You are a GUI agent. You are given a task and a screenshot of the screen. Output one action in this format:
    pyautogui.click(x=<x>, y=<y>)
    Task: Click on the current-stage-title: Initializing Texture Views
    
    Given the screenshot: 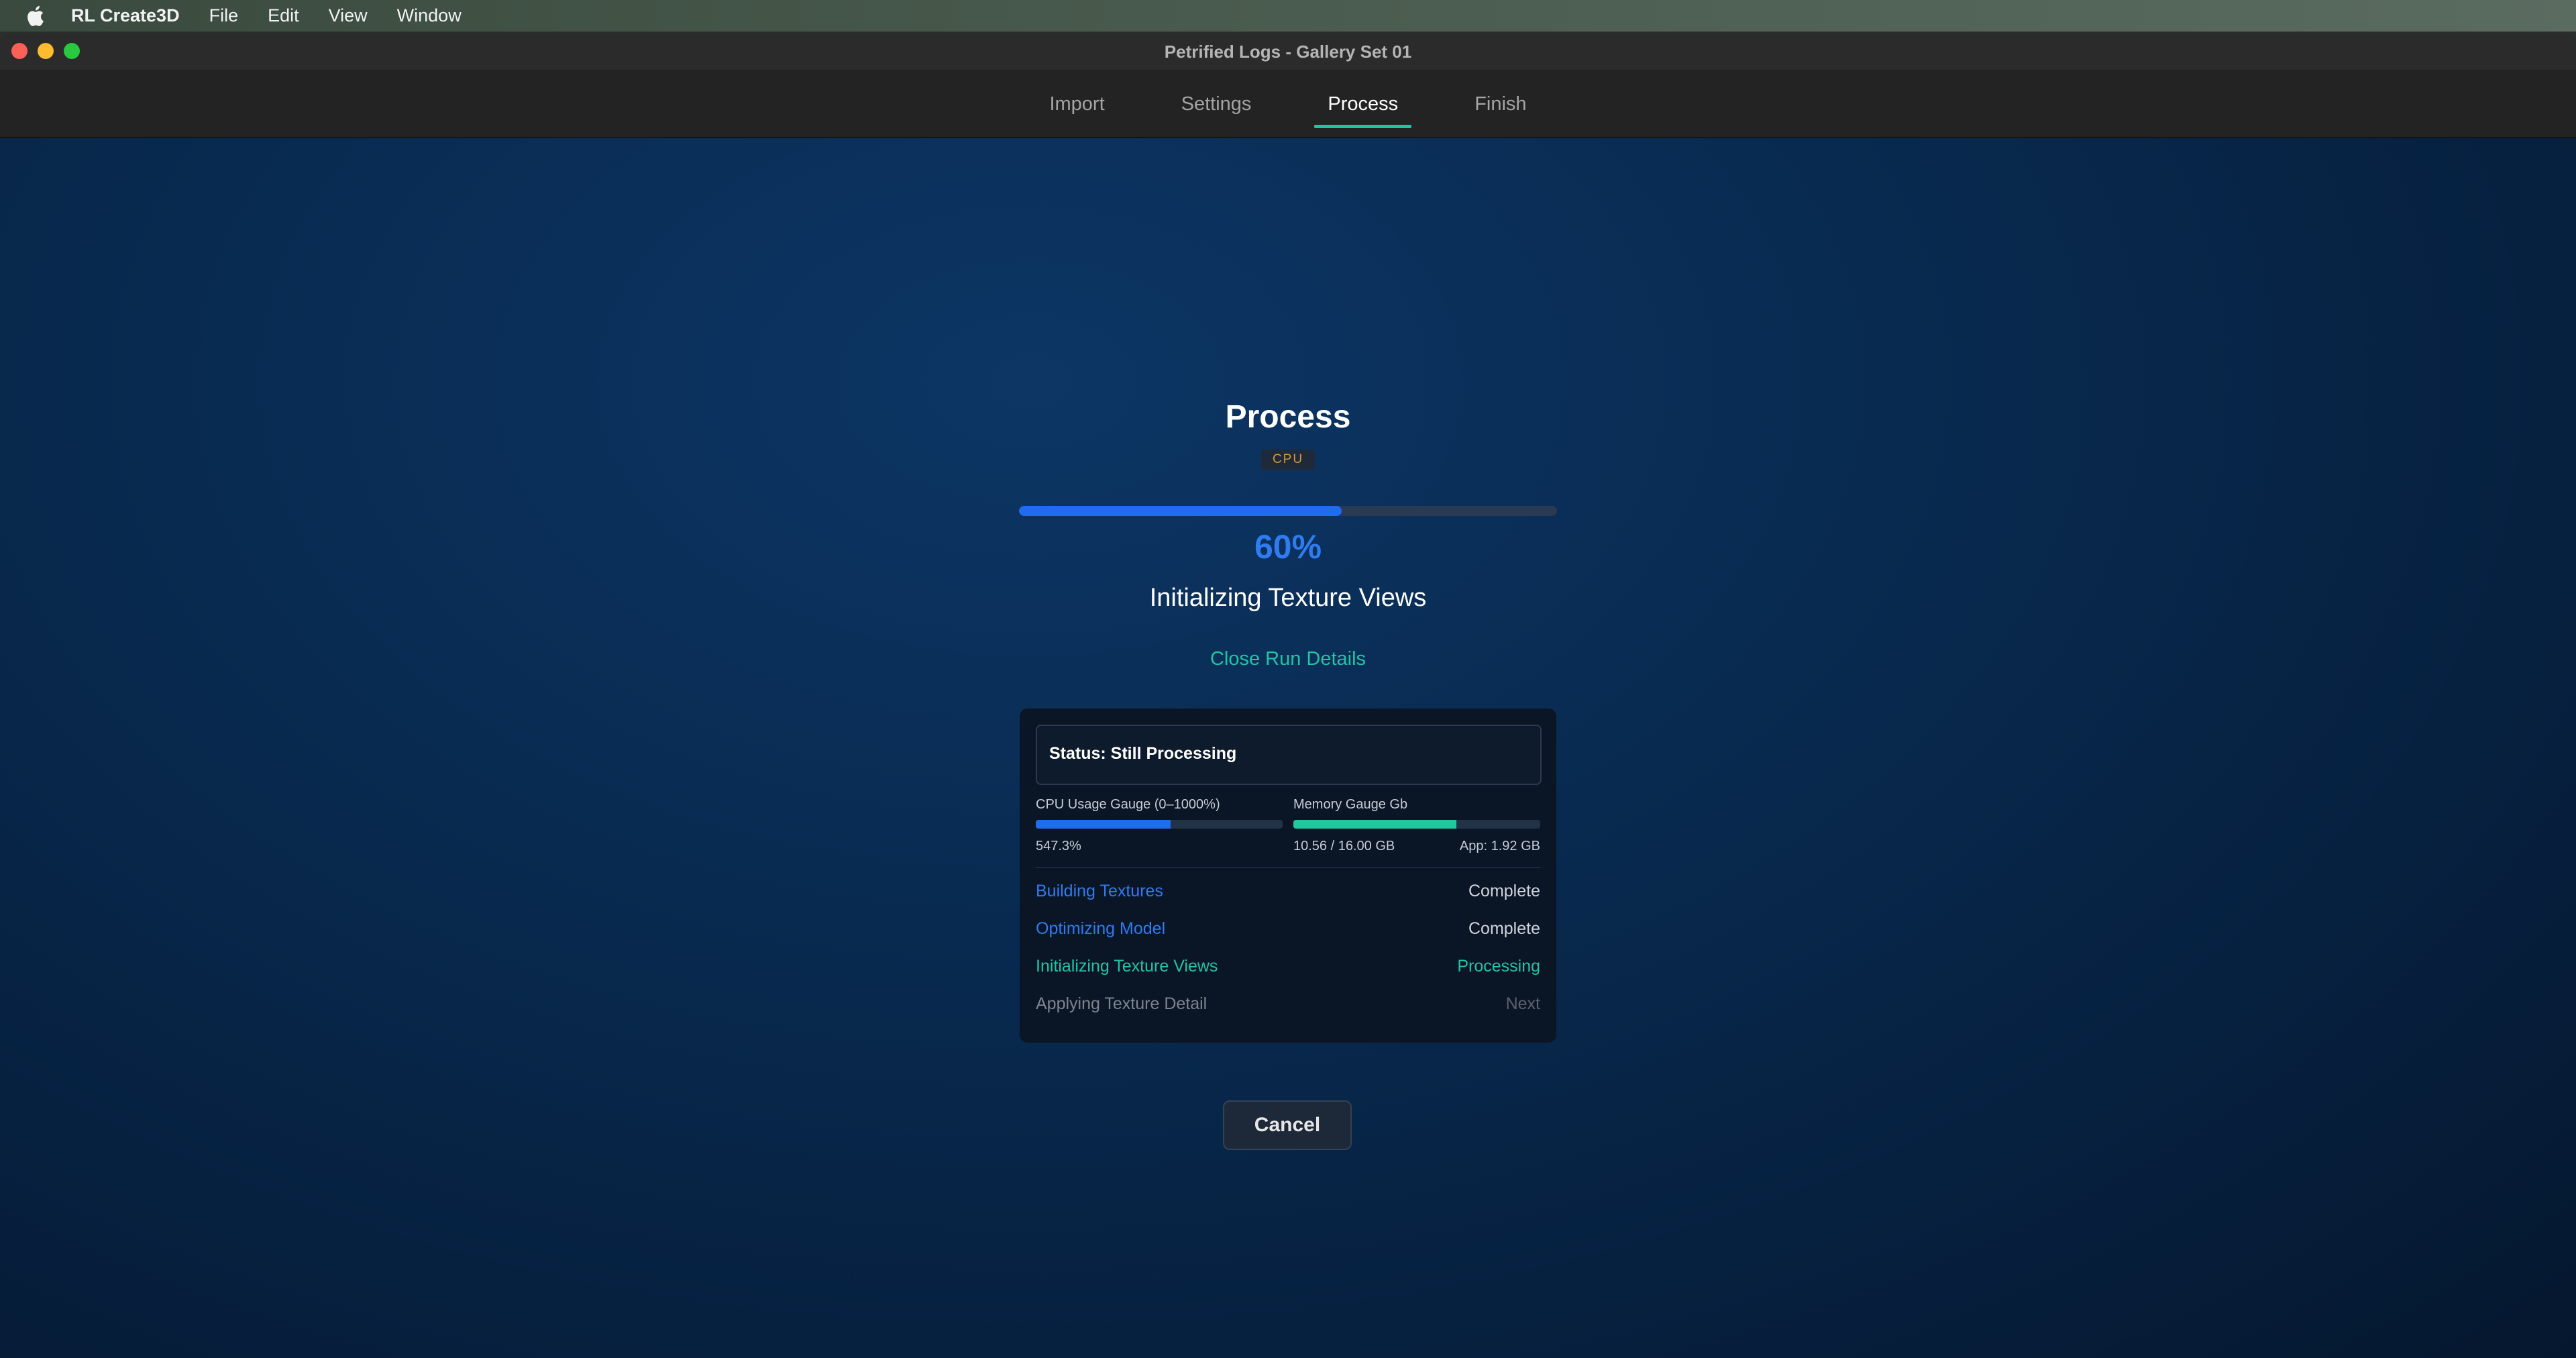 What is the action you would take?
    pyautogui.click(x=1288, y=598)
    